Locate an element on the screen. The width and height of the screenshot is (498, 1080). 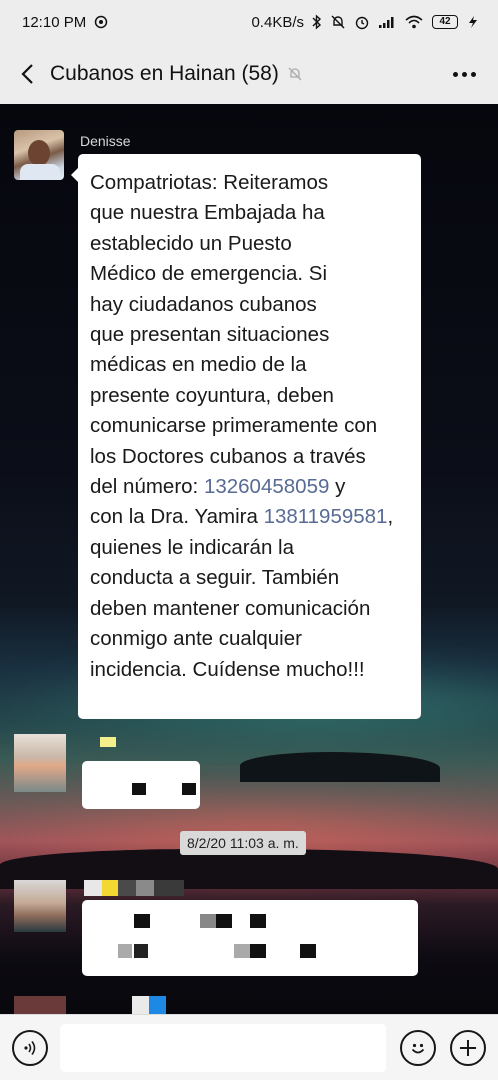
status-bar: 12:10 PM 0.4KB/s 42 is located at coordinates (249, 22).